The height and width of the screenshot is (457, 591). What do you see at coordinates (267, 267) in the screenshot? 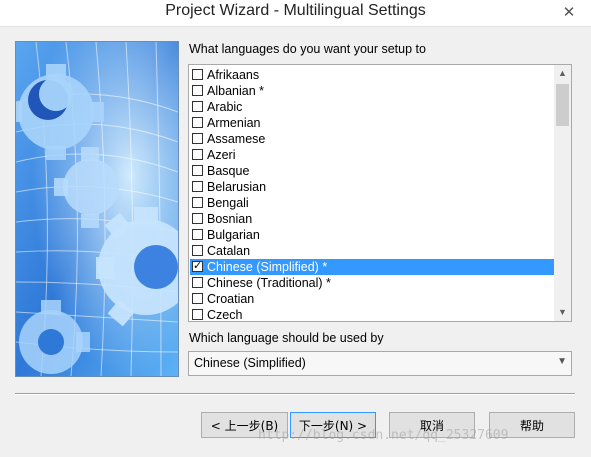
I see `language-label: Chinese (Simplified) *` at bounding box center [267, 267].